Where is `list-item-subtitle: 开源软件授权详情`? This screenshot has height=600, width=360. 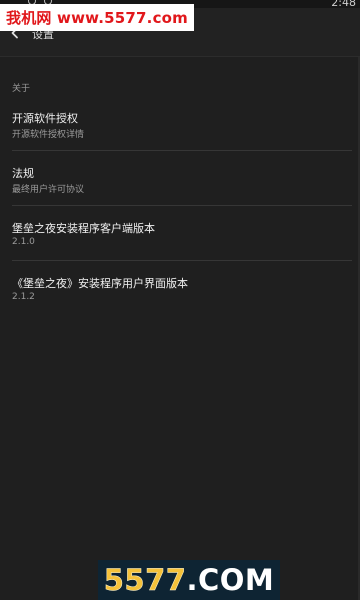 list-item-subtitle: 开源软件授权详情 is located at coordinates (48, 135).